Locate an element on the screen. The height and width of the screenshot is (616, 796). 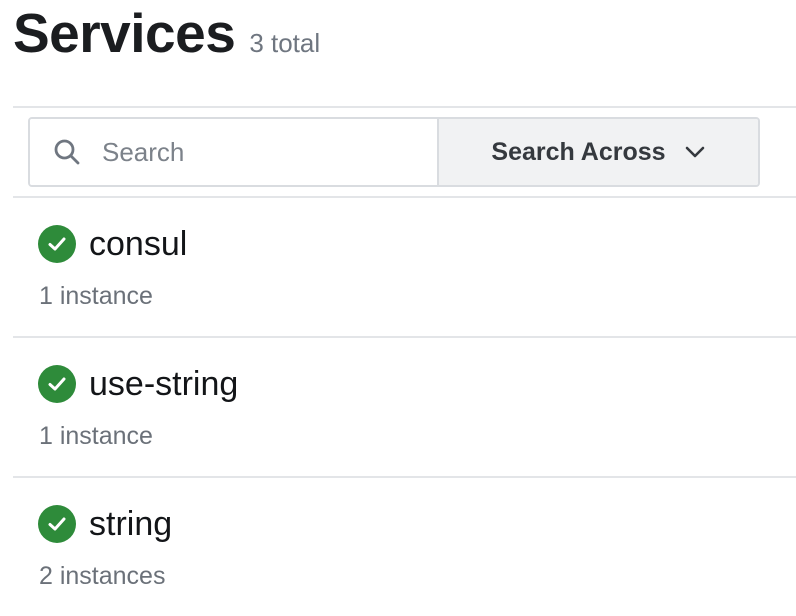
search-across-label: Search Across is located at coordinates (578, 151).